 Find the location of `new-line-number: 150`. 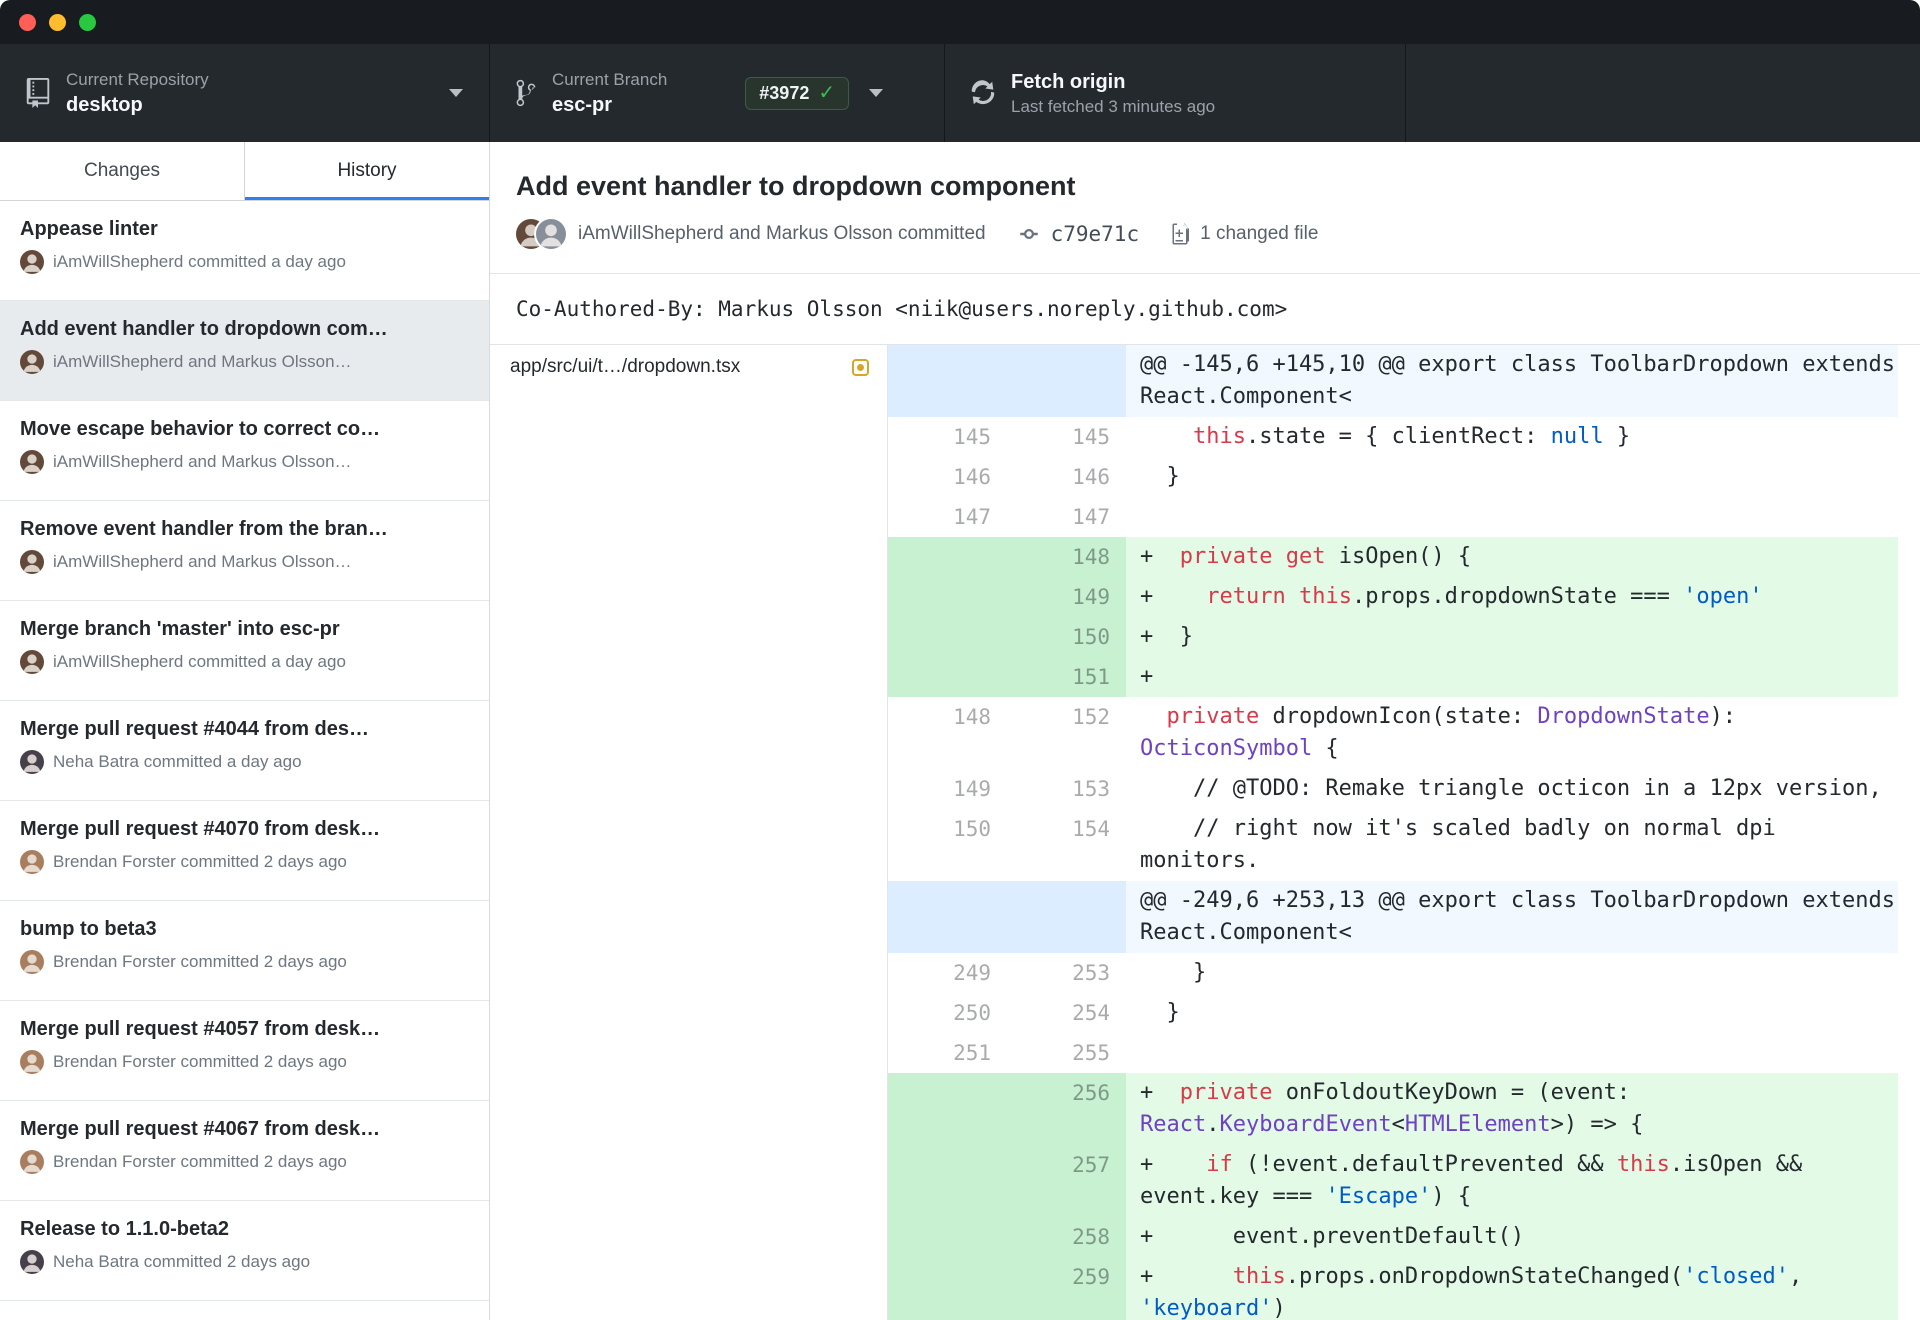

new-line-number: 150 is located at coordinates (1066, 637).